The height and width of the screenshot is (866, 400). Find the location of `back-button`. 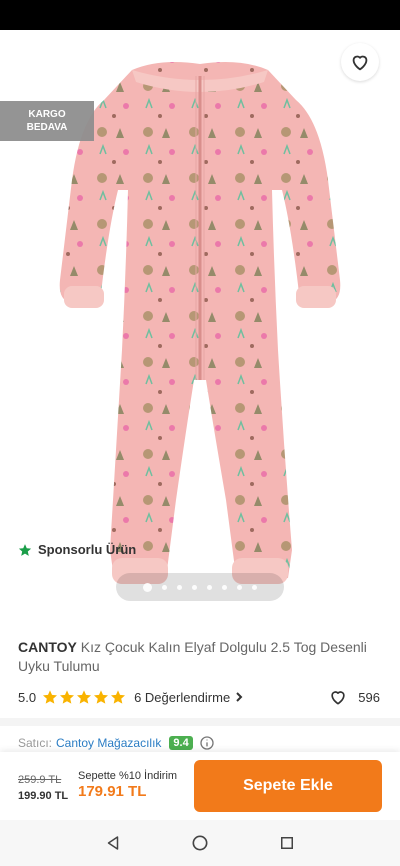

back-button is located at coordinates (36, 62).